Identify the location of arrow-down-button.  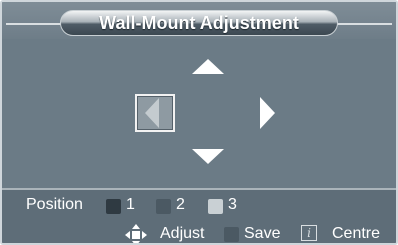
(208, 156).